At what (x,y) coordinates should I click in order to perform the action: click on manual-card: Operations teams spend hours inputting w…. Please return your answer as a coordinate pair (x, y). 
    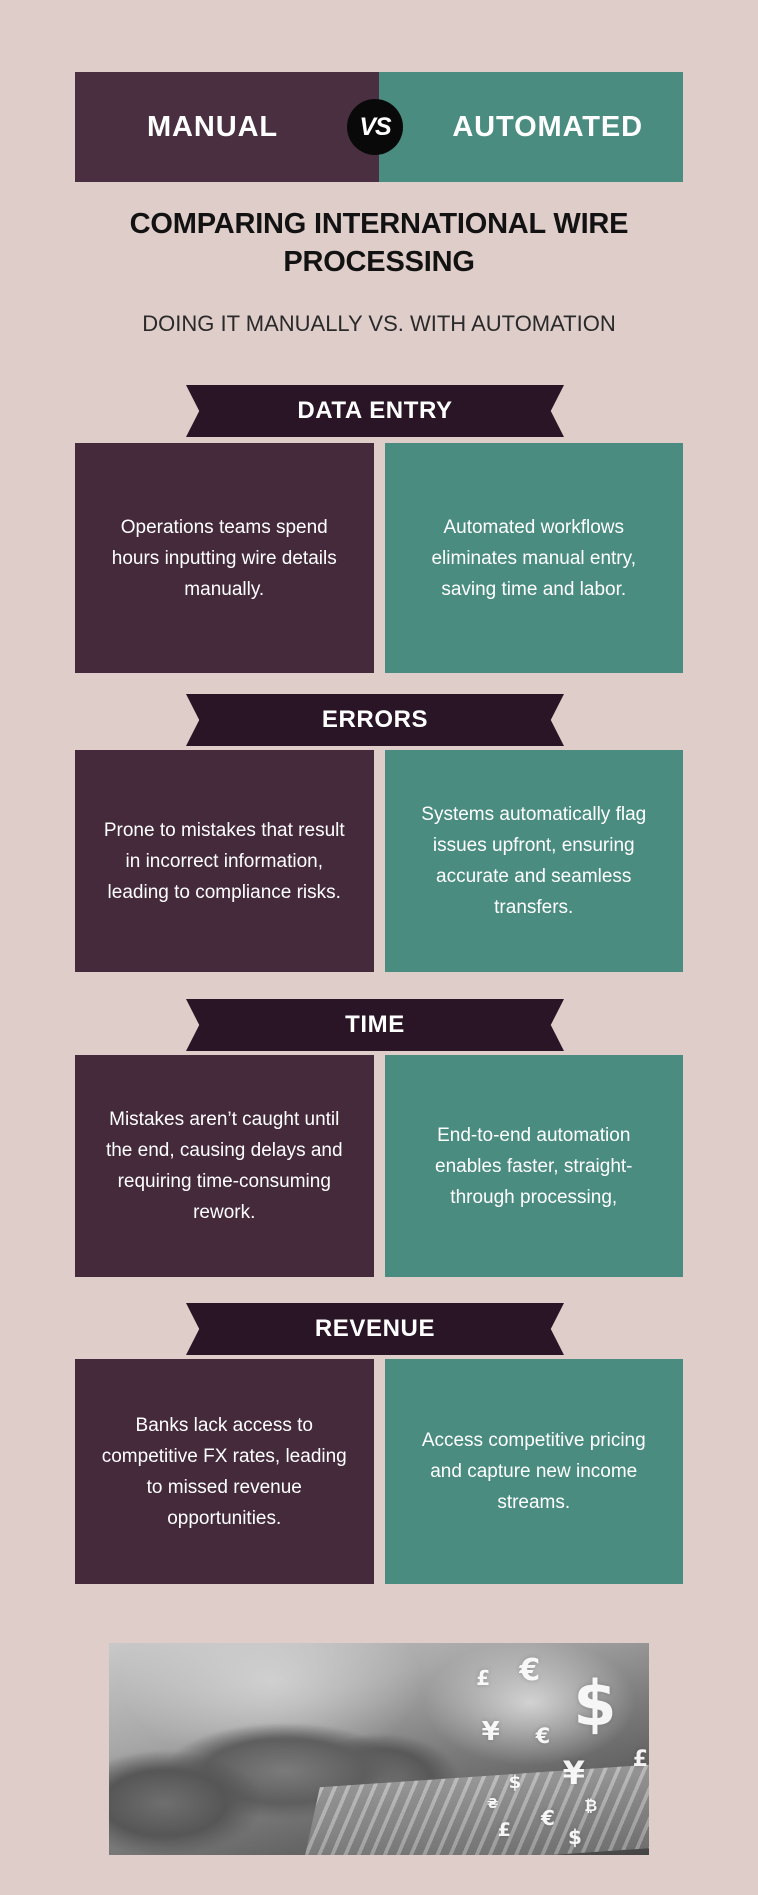
    Looking at the image, I should click on (224, 558).